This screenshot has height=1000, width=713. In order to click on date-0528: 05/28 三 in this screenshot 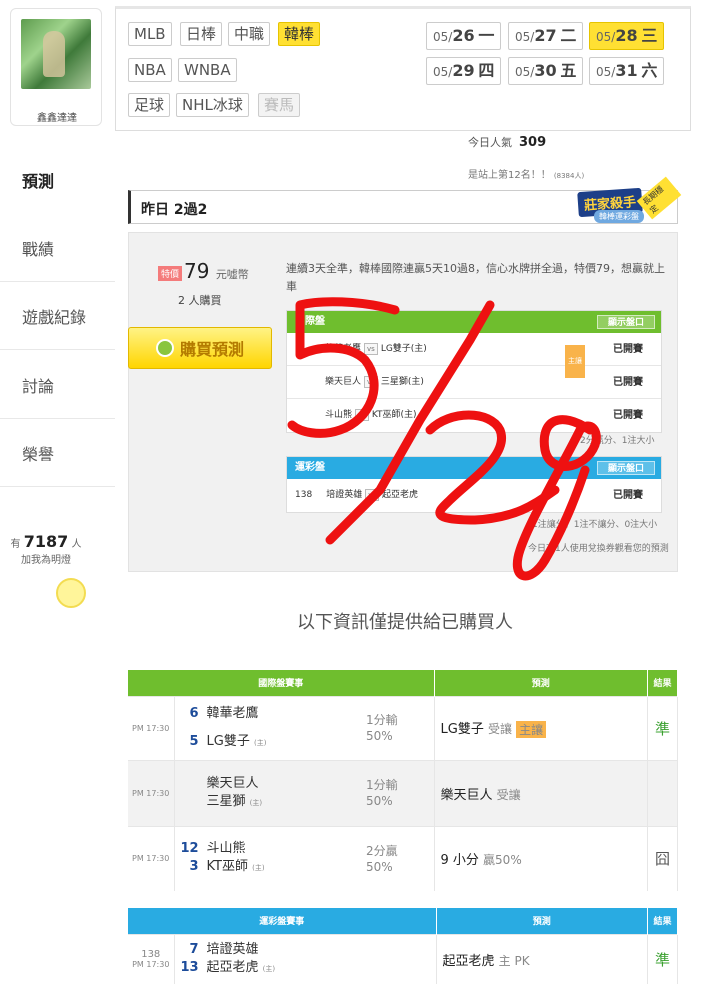, I will do `click(627, 36)`.